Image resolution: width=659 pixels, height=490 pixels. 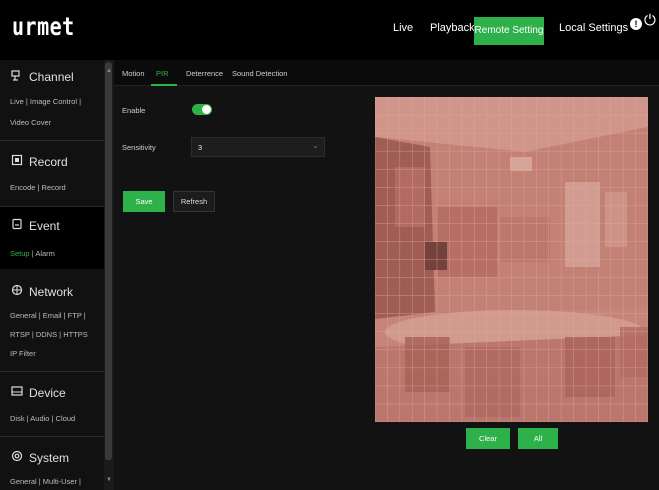 I want to click on sidebar-item-network: Network, so click(x=41, y=291).